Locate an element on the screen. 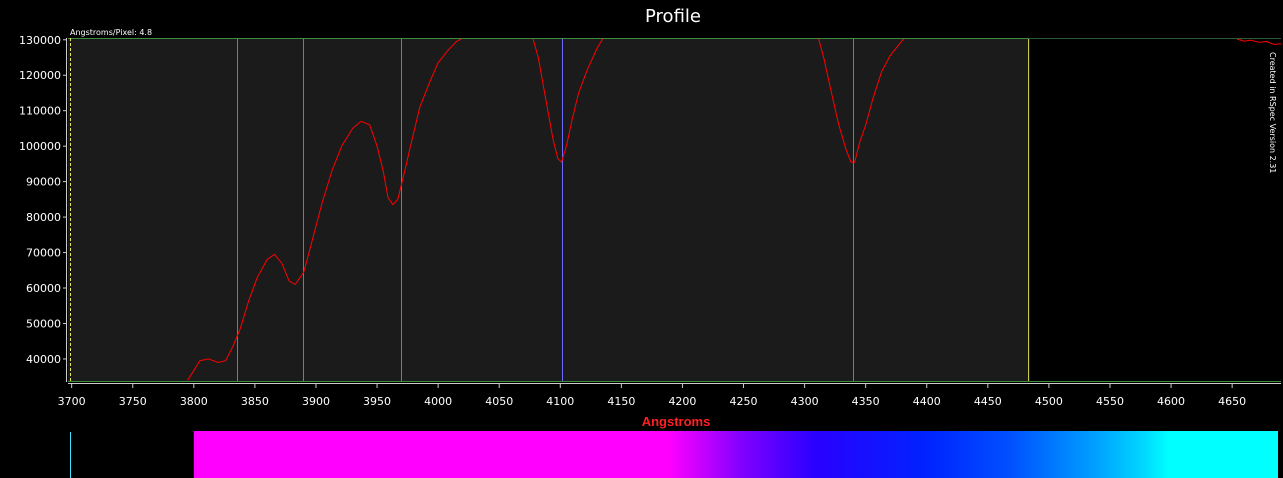 This screenshot has width=1283, height=478. x-tick-label: 4550 is located at coordinates (1110, 401).